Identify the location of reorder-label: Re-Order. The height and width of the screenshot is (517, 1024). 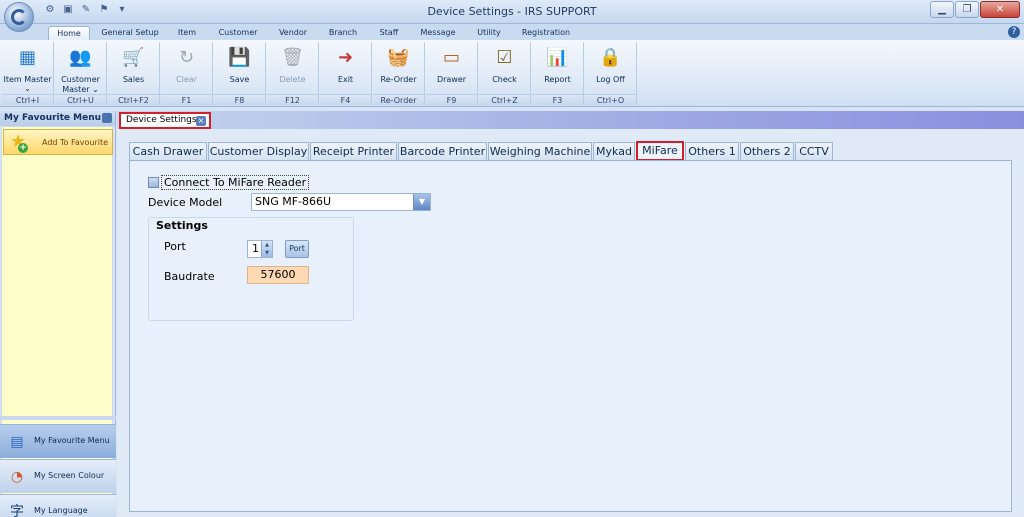
(398, 79).